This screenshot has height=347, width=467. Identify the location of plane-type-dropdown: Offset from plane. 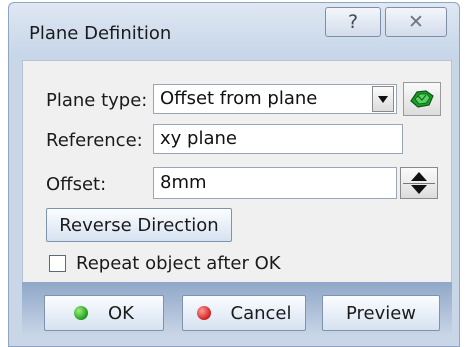
(275, 99).